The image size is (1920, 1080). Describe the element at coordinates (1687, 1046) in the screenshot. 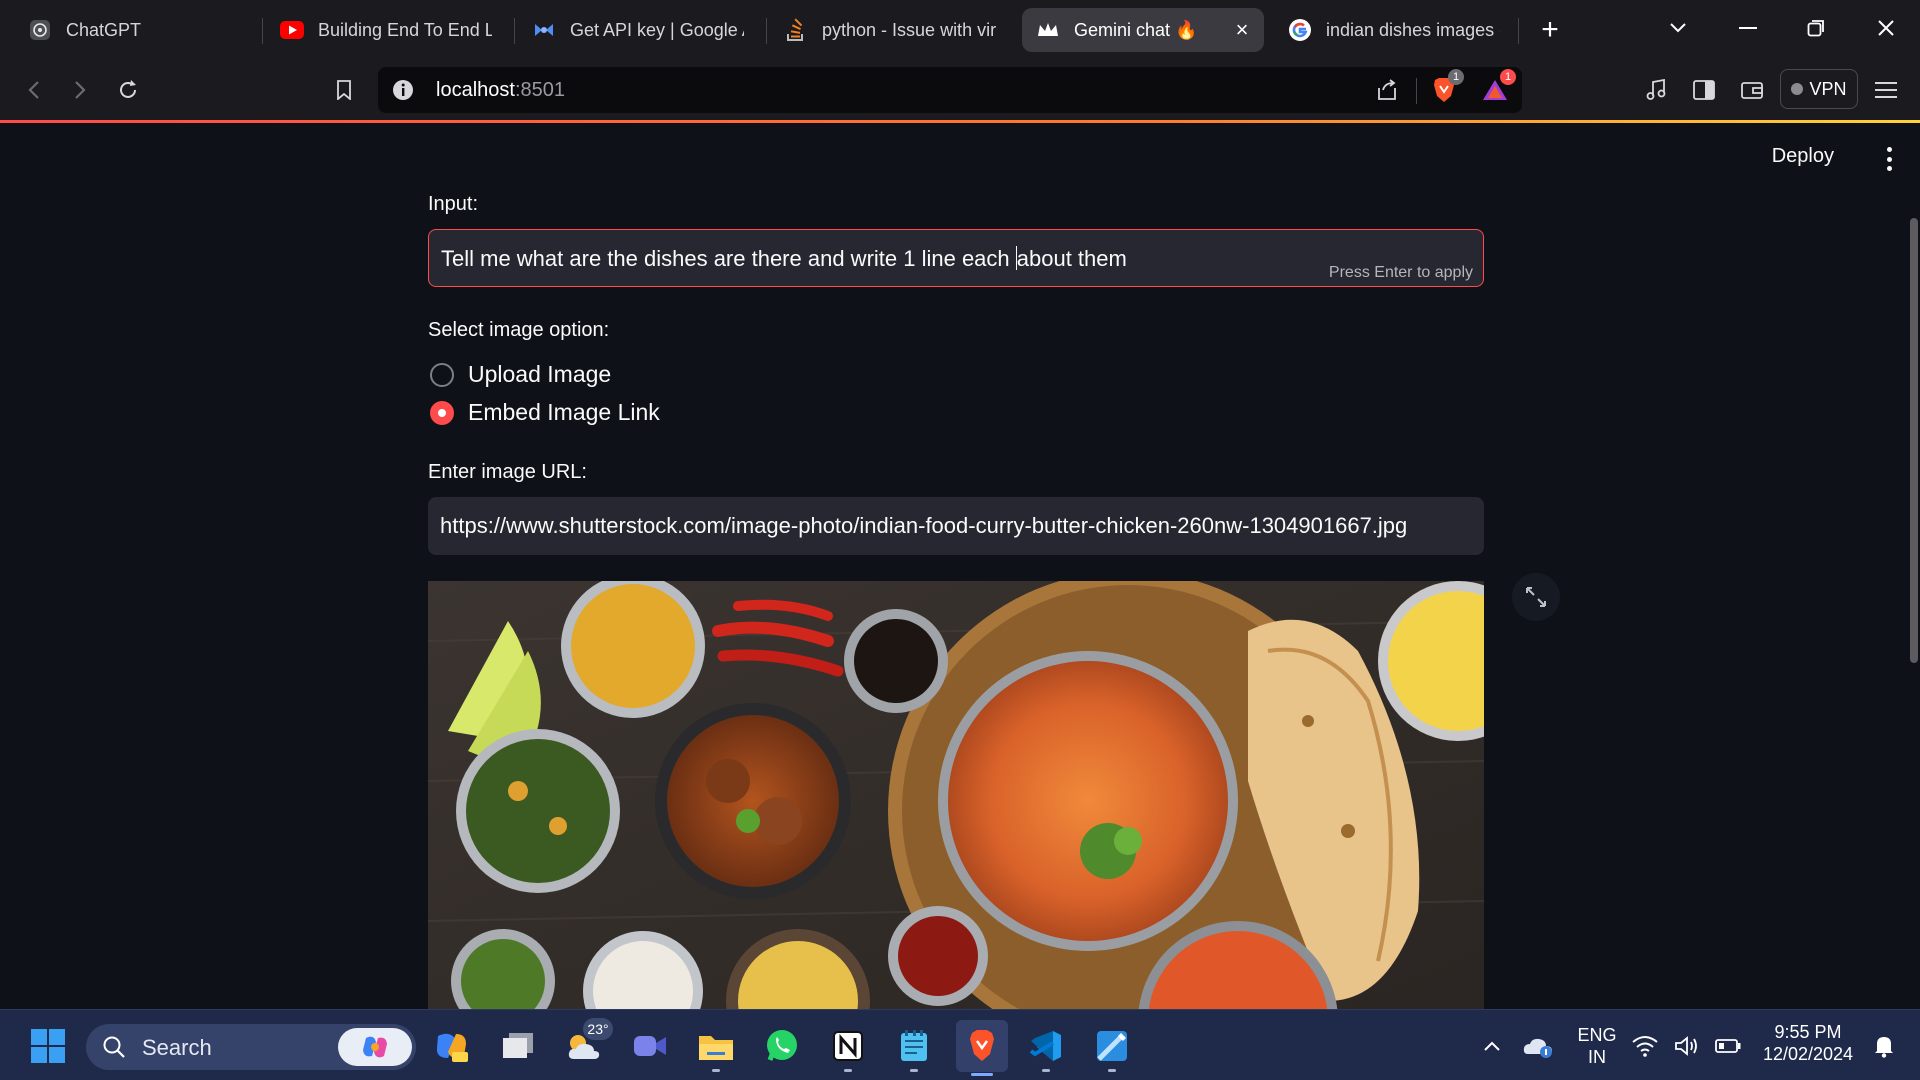

I see `volume-icon` at that location.